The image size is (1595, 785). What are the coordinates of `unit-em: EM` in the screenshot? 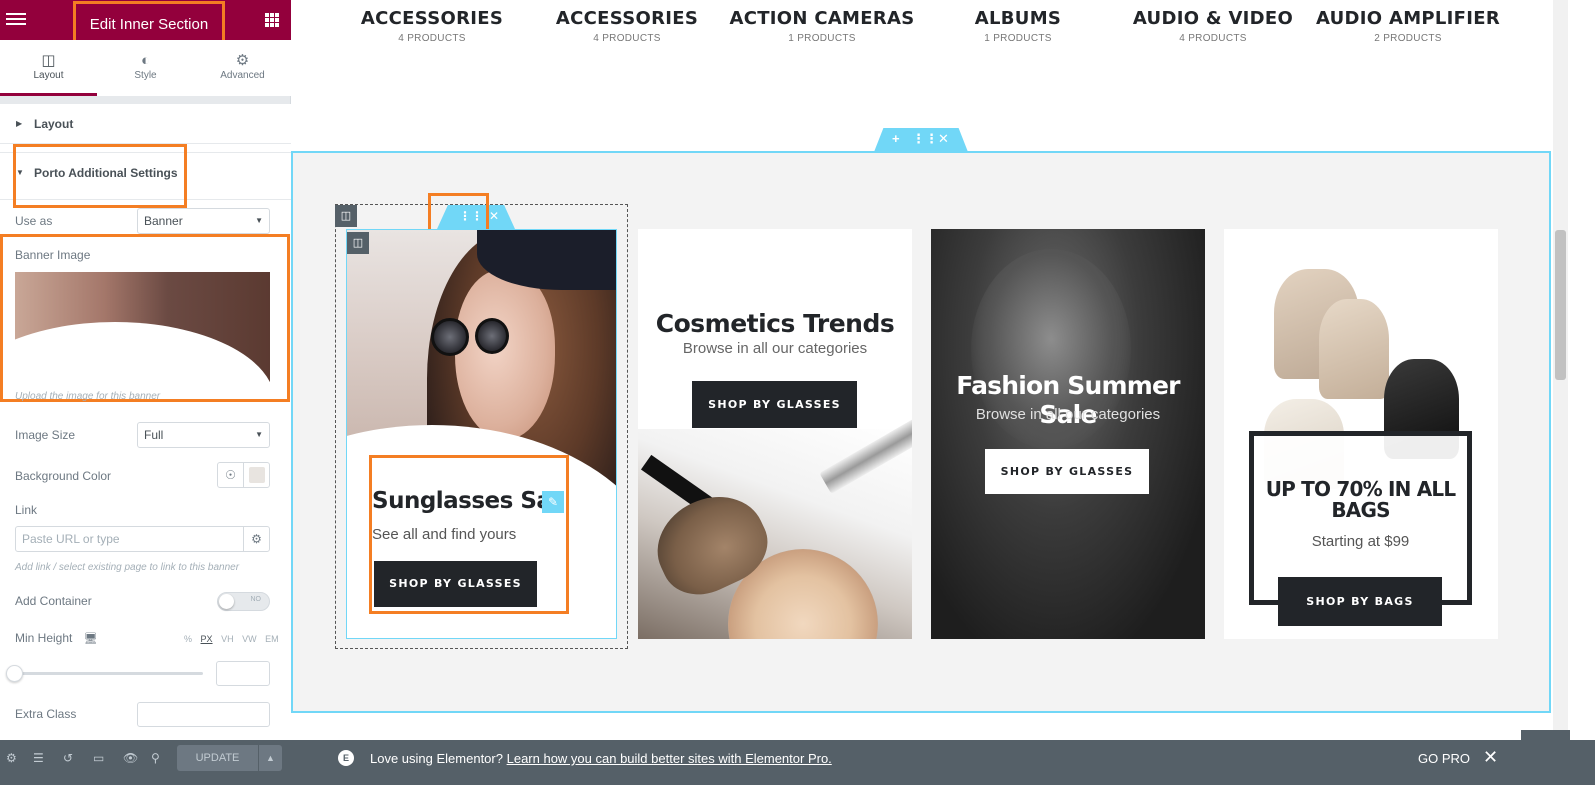 It's located at (272, 639).